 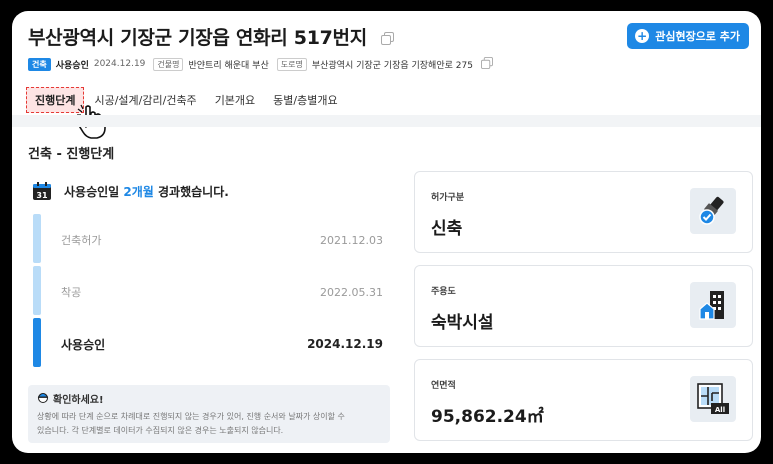 I want to click on progress-prefix: 사용승인일, so click(x=94, y=192).